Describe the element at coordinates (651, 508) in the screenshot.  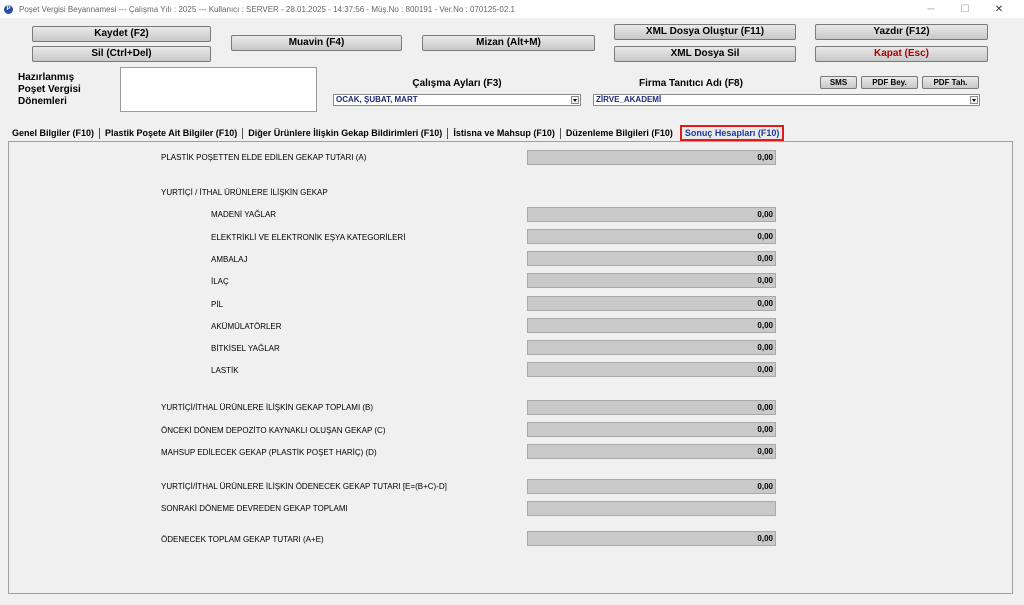
I see `value-carry` at that location.